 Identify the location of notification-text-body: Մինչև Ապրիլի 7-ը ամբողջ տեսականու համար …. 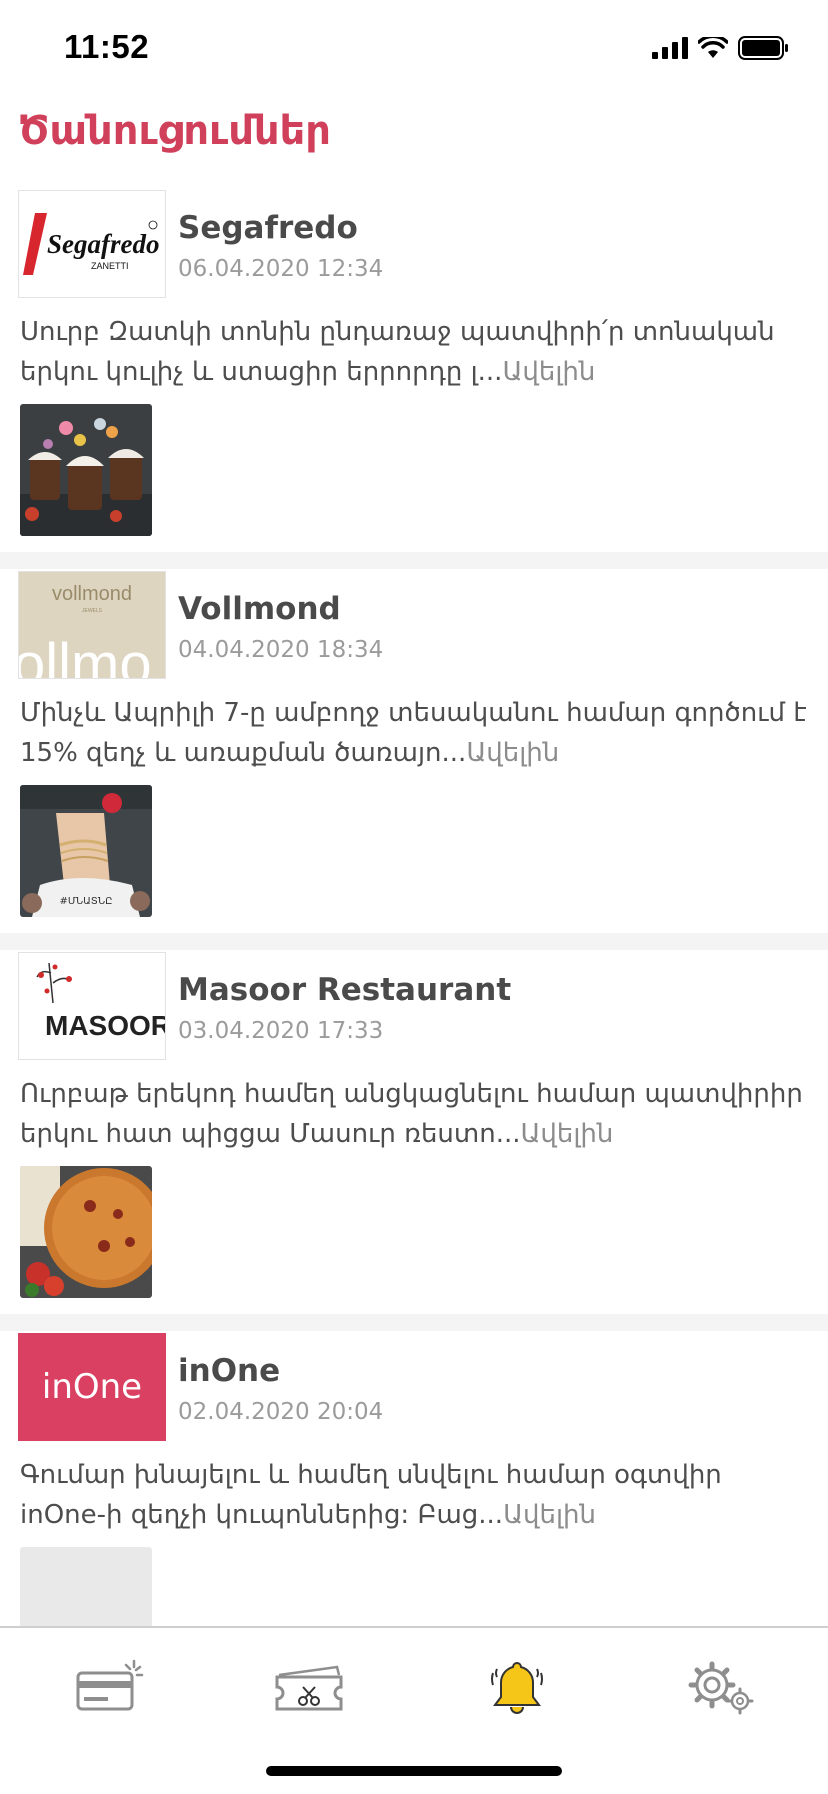
(413, 733).